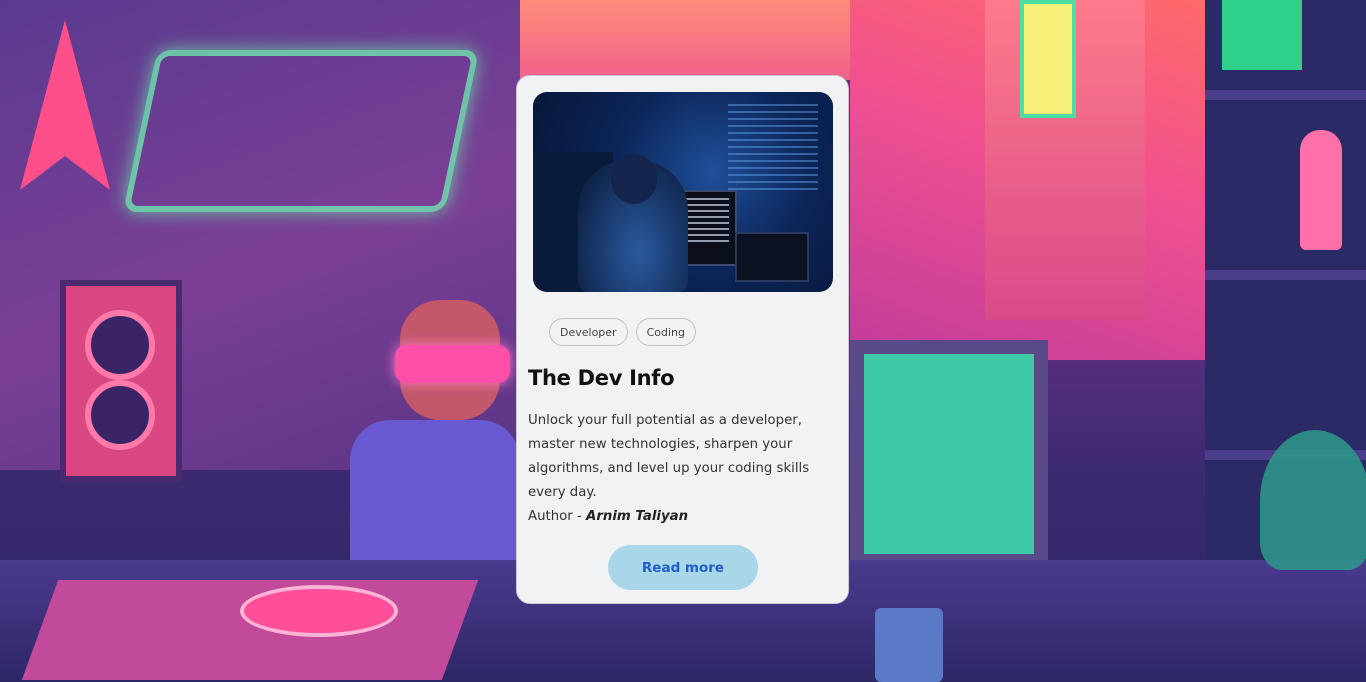 This screenshot has height=682, width=1366. I want to click on background-plant, so click(1313, 500).